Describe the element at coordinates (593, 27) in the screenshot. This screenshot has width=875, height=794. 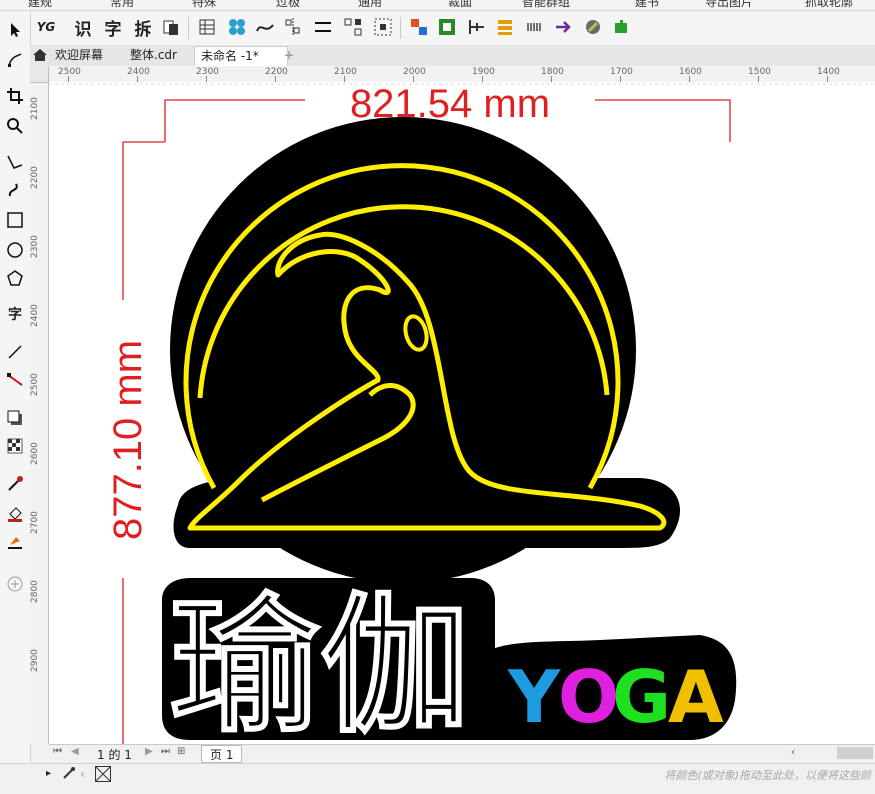
I see `leaf-icon` at that location.